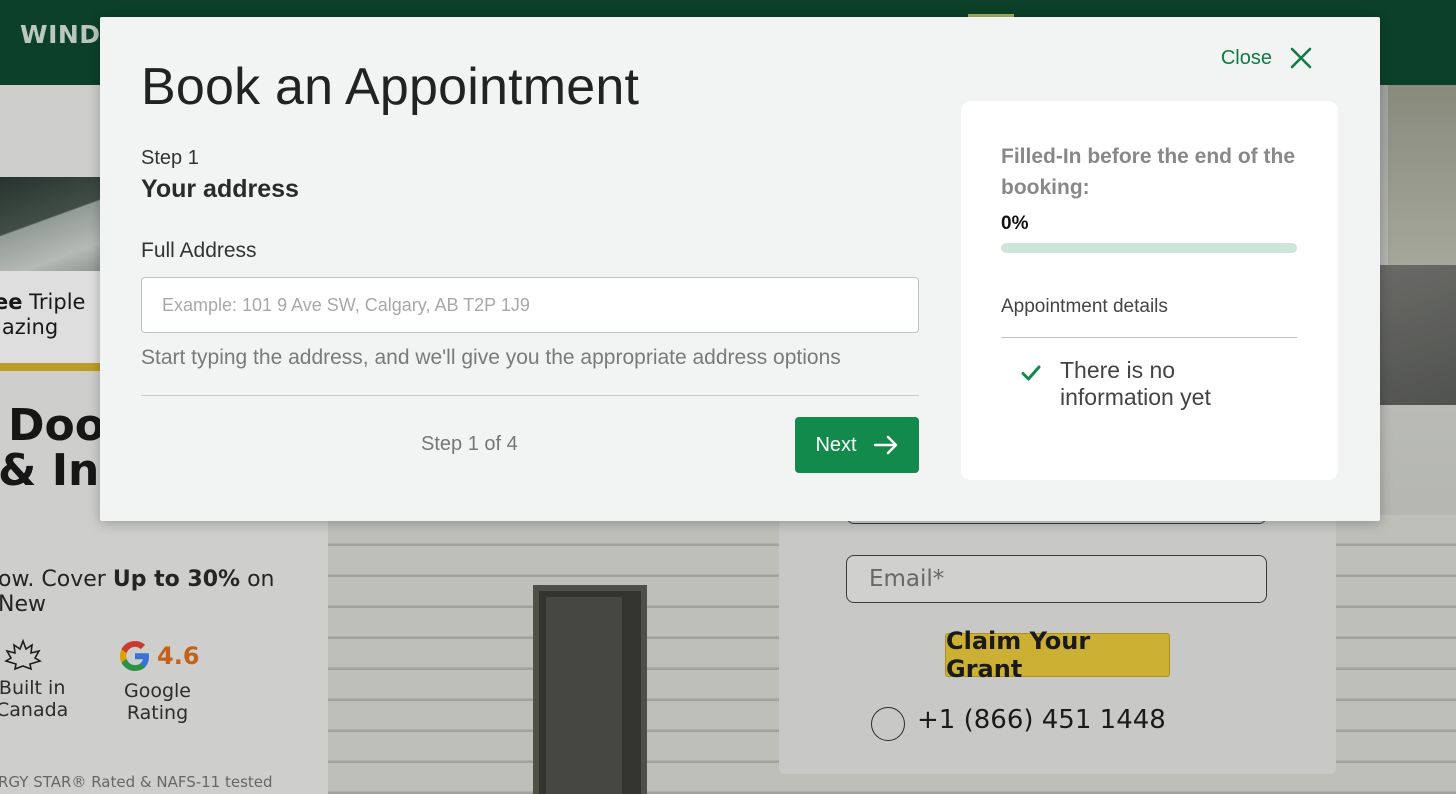 This screenshot has width=1456, height=794. What do you see at coordinates (1148, 172) in the screenshot?
I see `summary-title: Filled-In before the end of the booking:` at bounding box center [1148, 172].